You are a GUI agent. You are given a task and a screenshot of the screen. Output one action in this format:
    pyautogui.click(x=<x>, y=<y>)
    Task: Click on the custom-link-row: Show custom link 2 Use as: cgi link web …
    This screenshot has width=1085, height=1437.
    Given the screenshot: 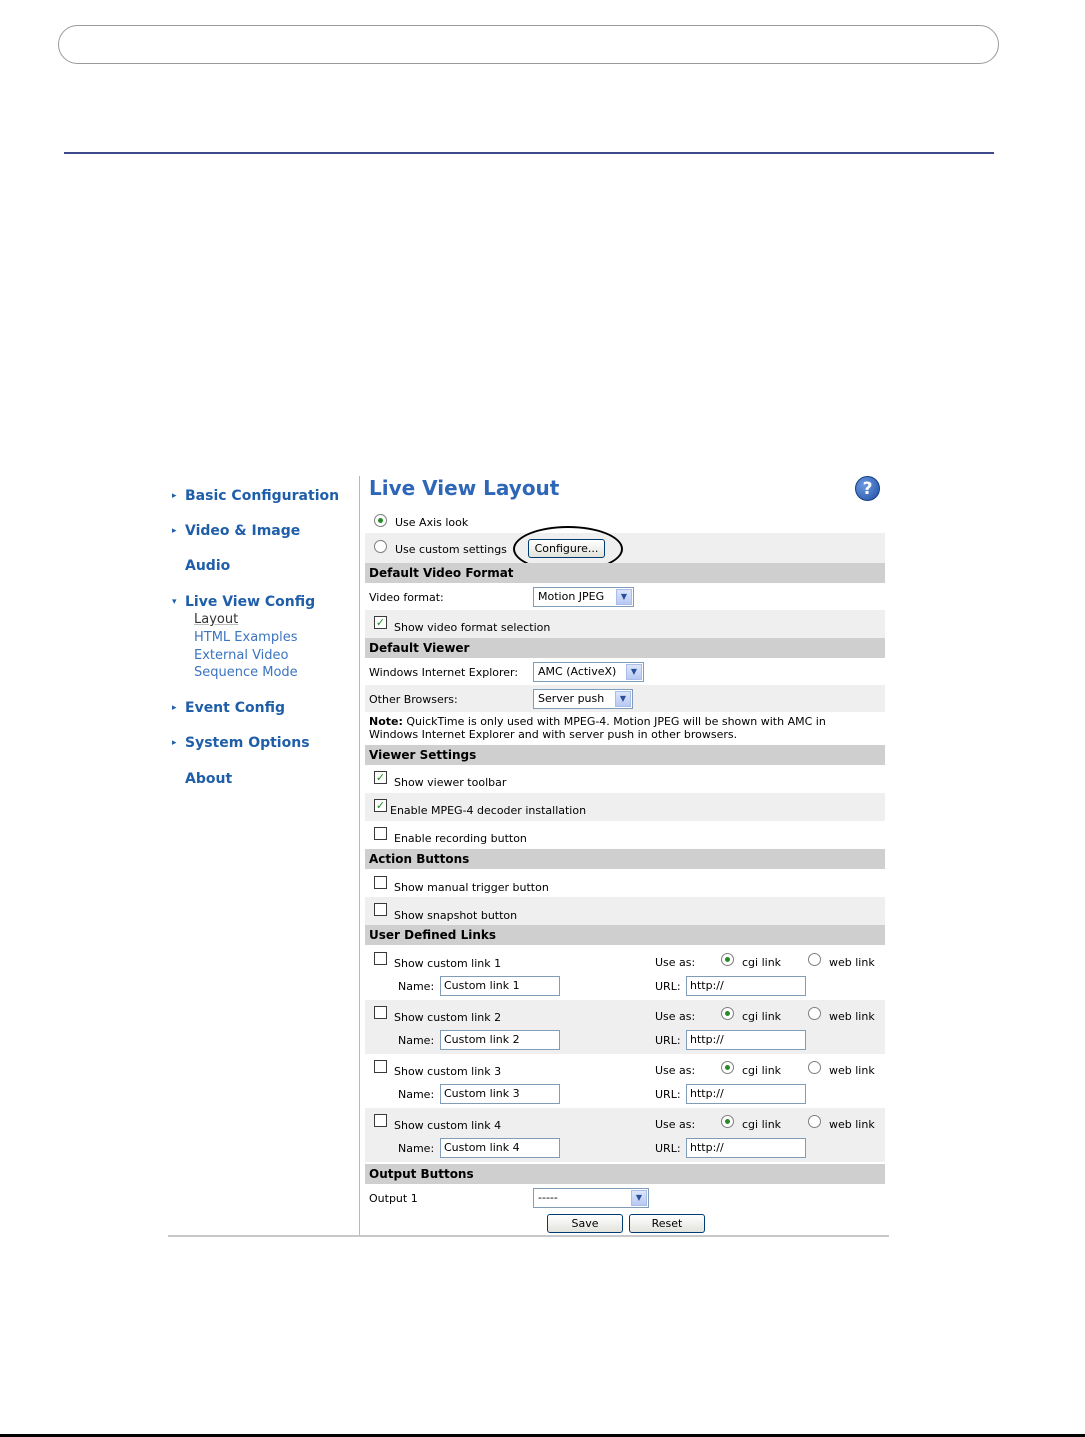 What is the action you would take?
    pyautogui.click(x=625, y=1027)
    